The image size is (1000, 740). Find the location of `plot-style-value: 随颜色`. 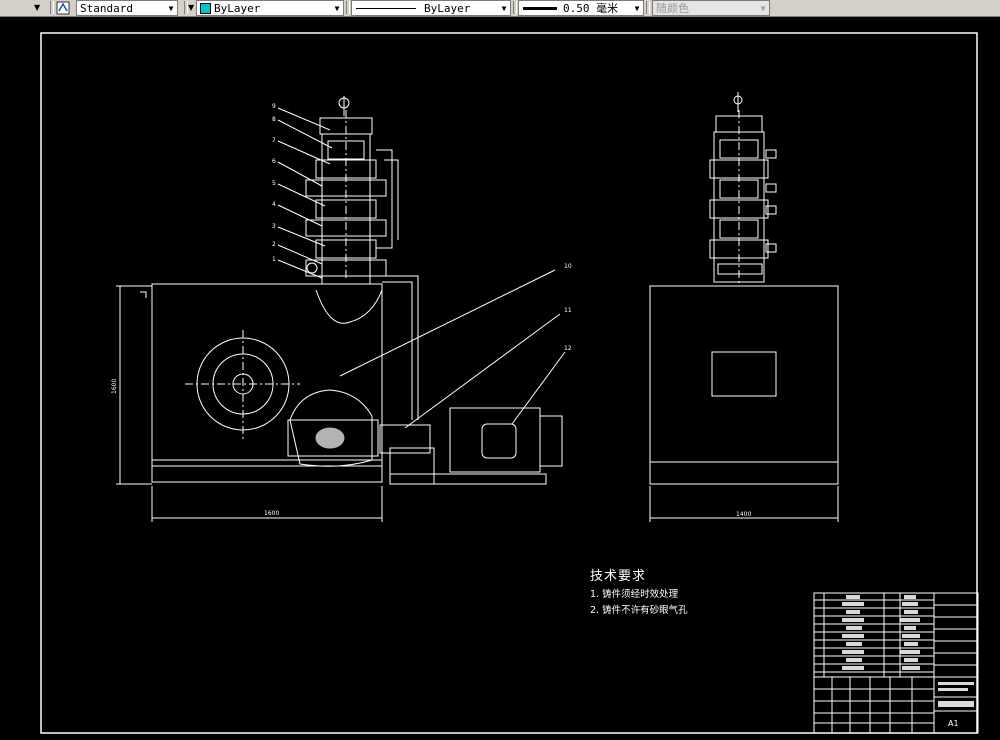

plot-style-value: 随颜色 is located at coordinates (672, 8).